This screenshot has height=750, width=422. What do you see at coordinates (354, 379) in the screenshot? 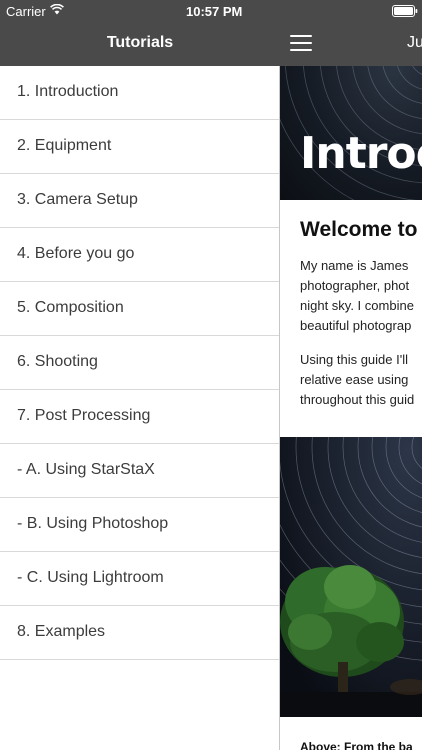
I see `paragraph-line: relative ease using` at bounding box center [354, 379].